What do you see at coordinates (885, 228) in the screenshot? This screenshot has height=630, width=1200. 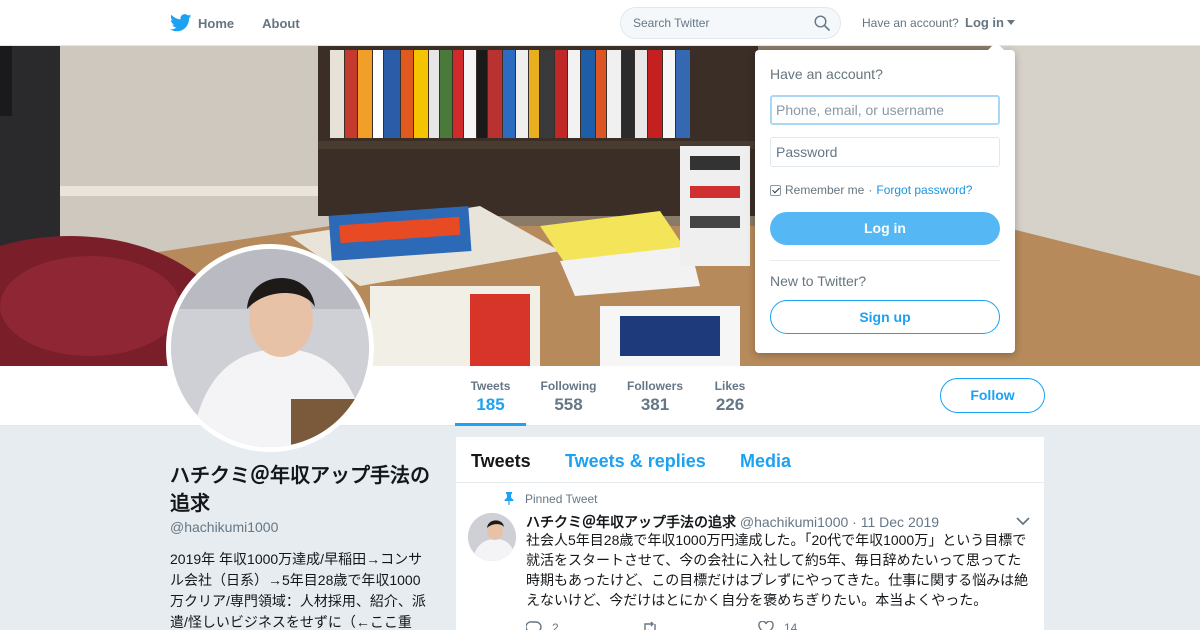 I see `login-button: Log in` at bounding box center [885, 228].